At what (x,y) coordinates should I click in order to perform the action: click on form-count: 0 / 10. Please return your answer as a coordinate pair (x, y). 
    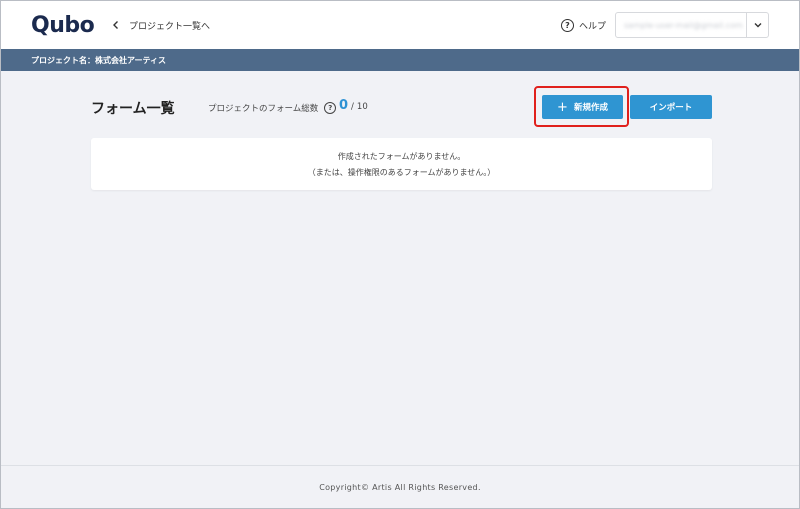
    Looking at the image, I should click on (353, 105).